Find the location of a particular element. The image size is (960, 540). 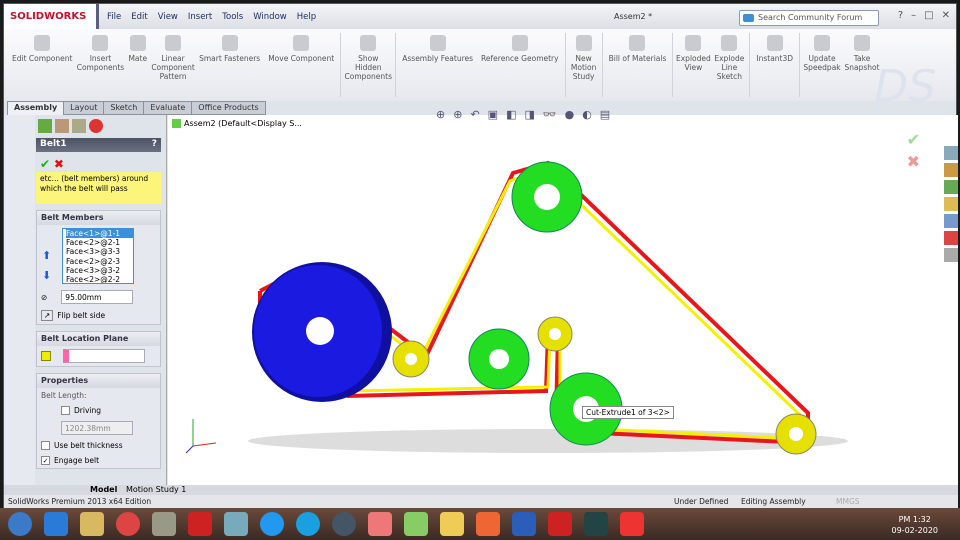

property-manager-tab-icon is located at coordinates (62, 126).